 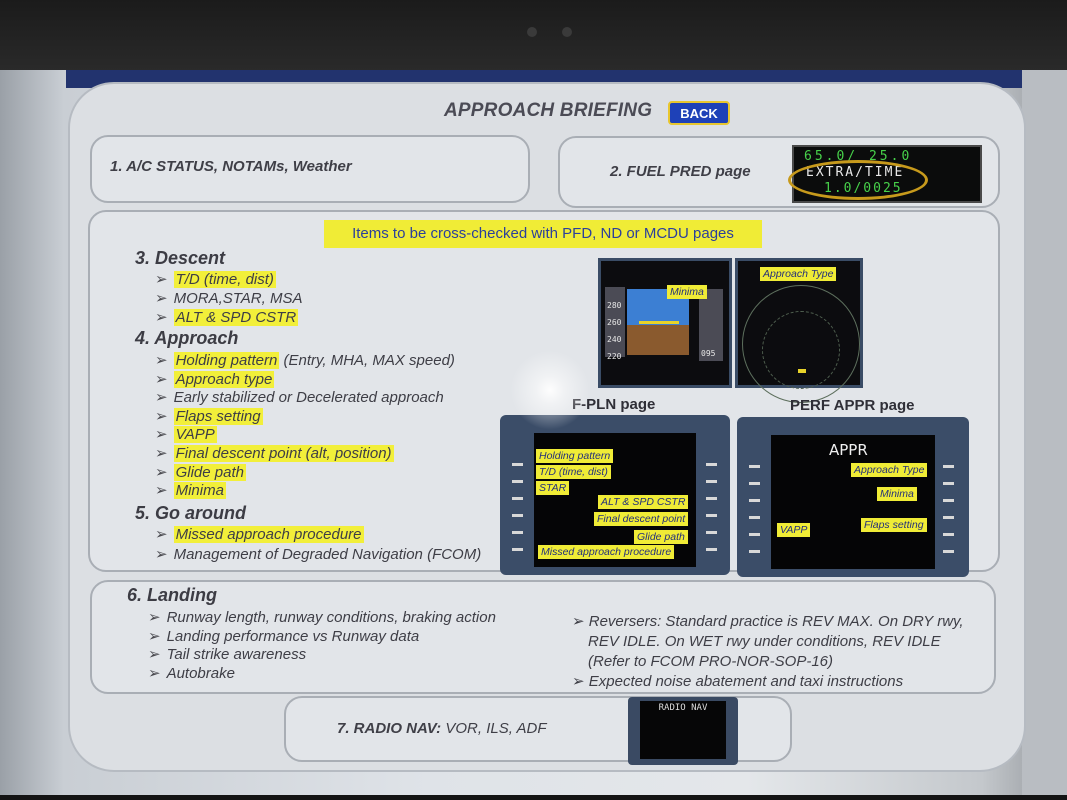 What do you see at coordinates (224, 379) in the screenshot?
I see `approach-item-highlight: Approach type` at bounding box center [224, 379].